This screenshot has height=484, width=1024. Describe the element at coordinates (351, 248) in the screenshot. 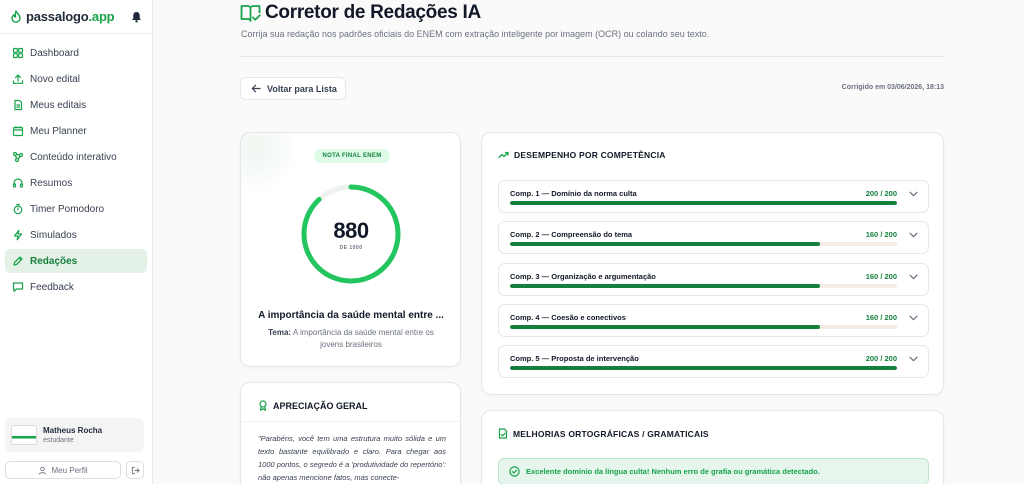

I see `score-max: DE 1000` at that location.